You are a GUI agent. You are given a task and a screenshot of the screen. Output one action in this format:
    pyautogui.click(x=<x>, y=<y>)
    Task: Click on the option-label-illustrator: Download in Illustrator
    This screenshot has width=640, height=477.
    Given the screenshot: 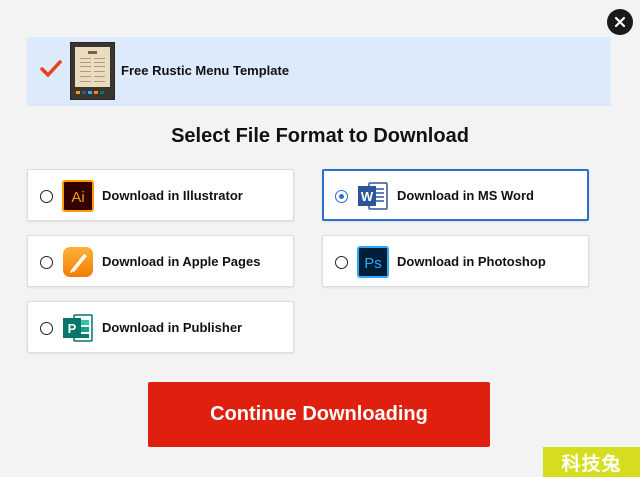 What is the action you would take?
    pyautogui.click(x=172, y=195)
    